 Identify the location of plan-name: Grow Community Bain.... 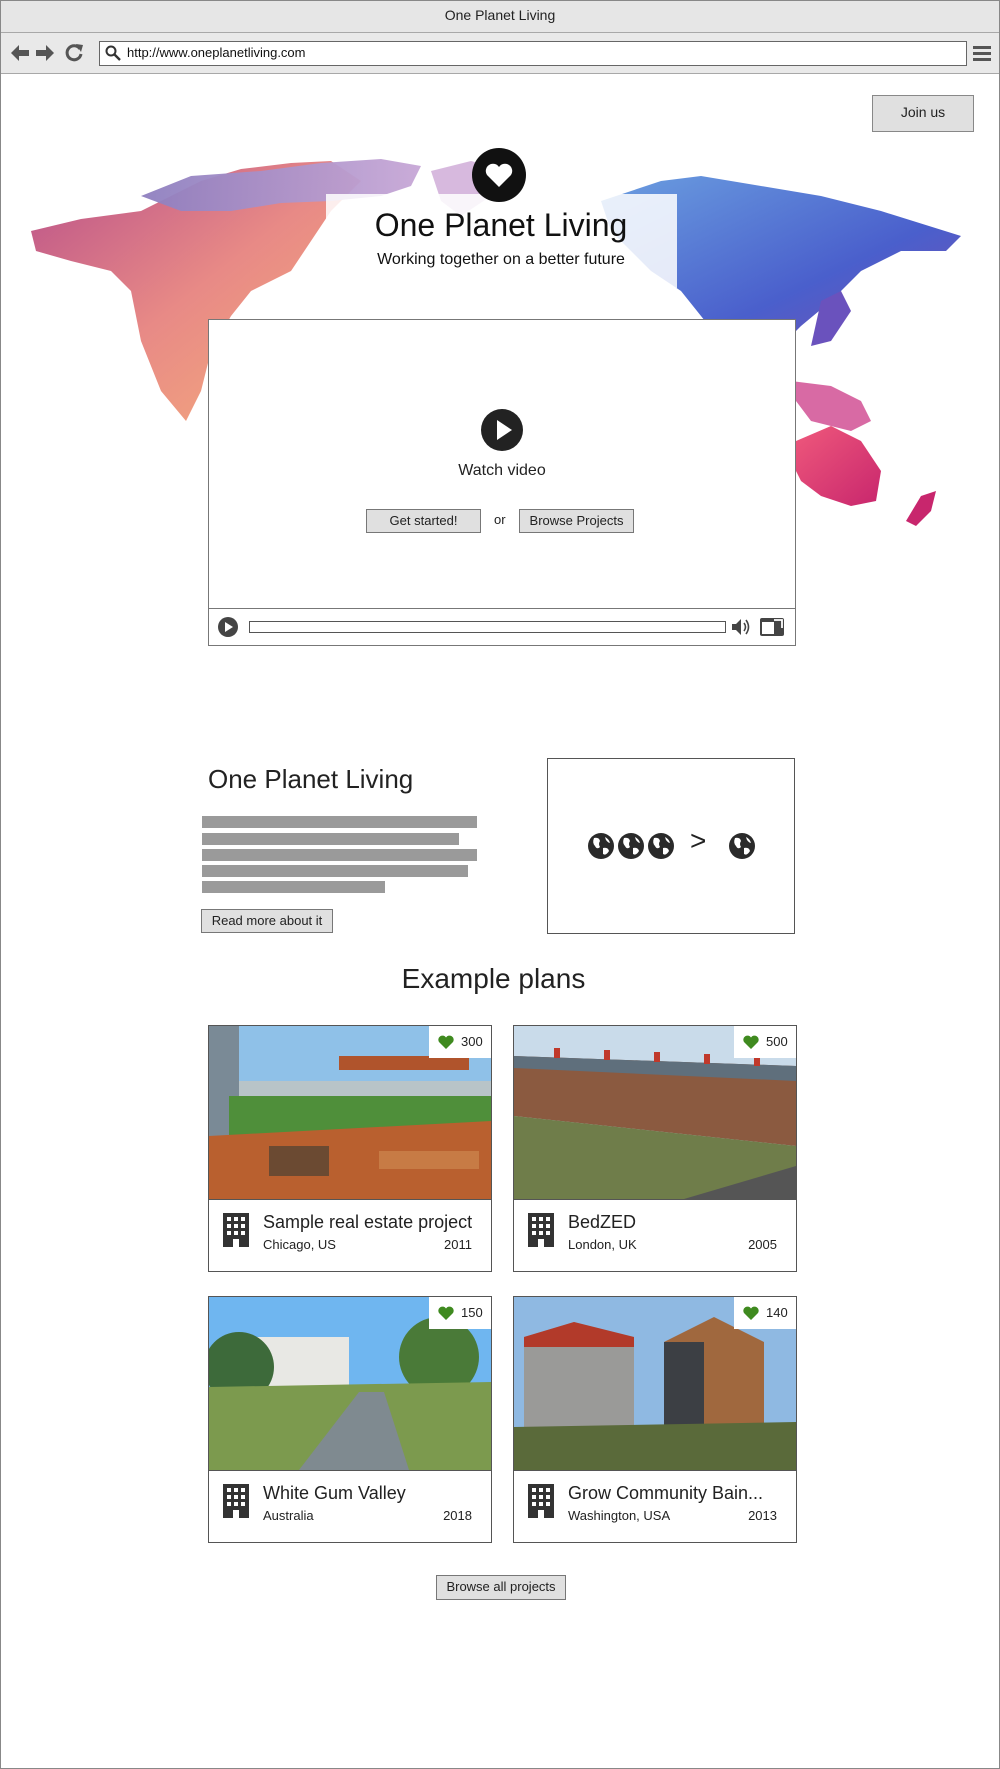
(666, 1493).